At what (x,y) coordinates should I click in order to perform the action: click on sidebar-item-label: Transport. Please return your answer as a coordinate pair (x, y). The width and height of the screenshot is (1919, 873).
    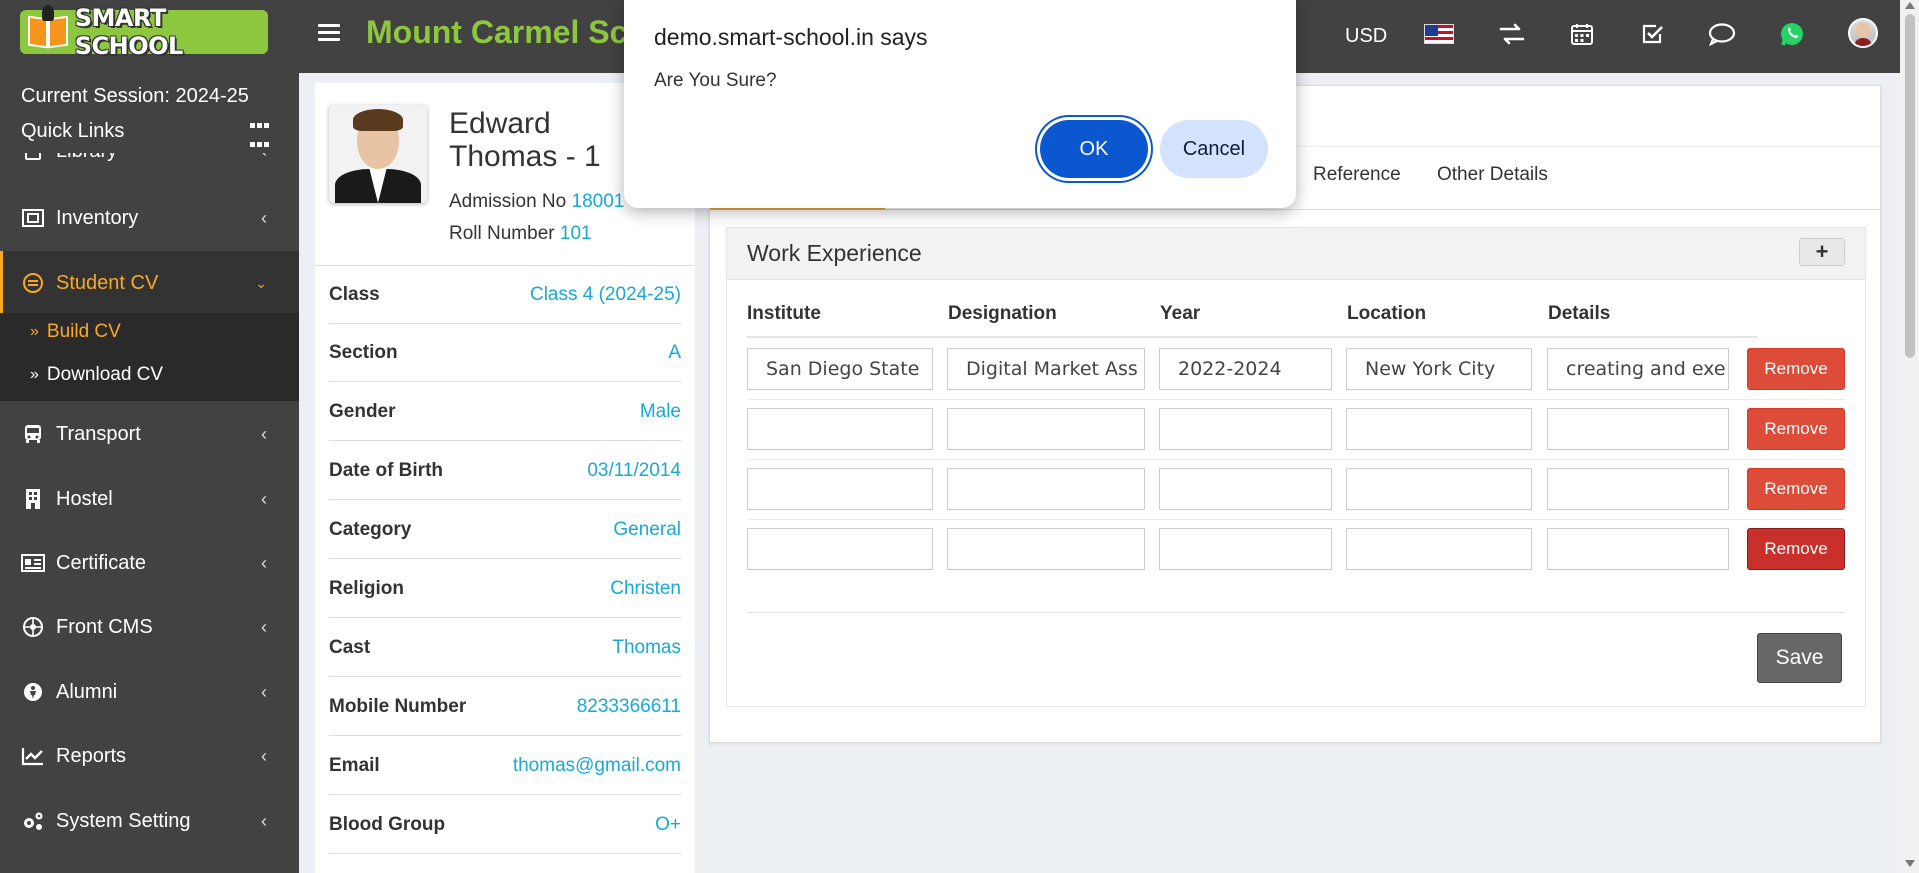
    Looking at the image, I should click on (98, 433).